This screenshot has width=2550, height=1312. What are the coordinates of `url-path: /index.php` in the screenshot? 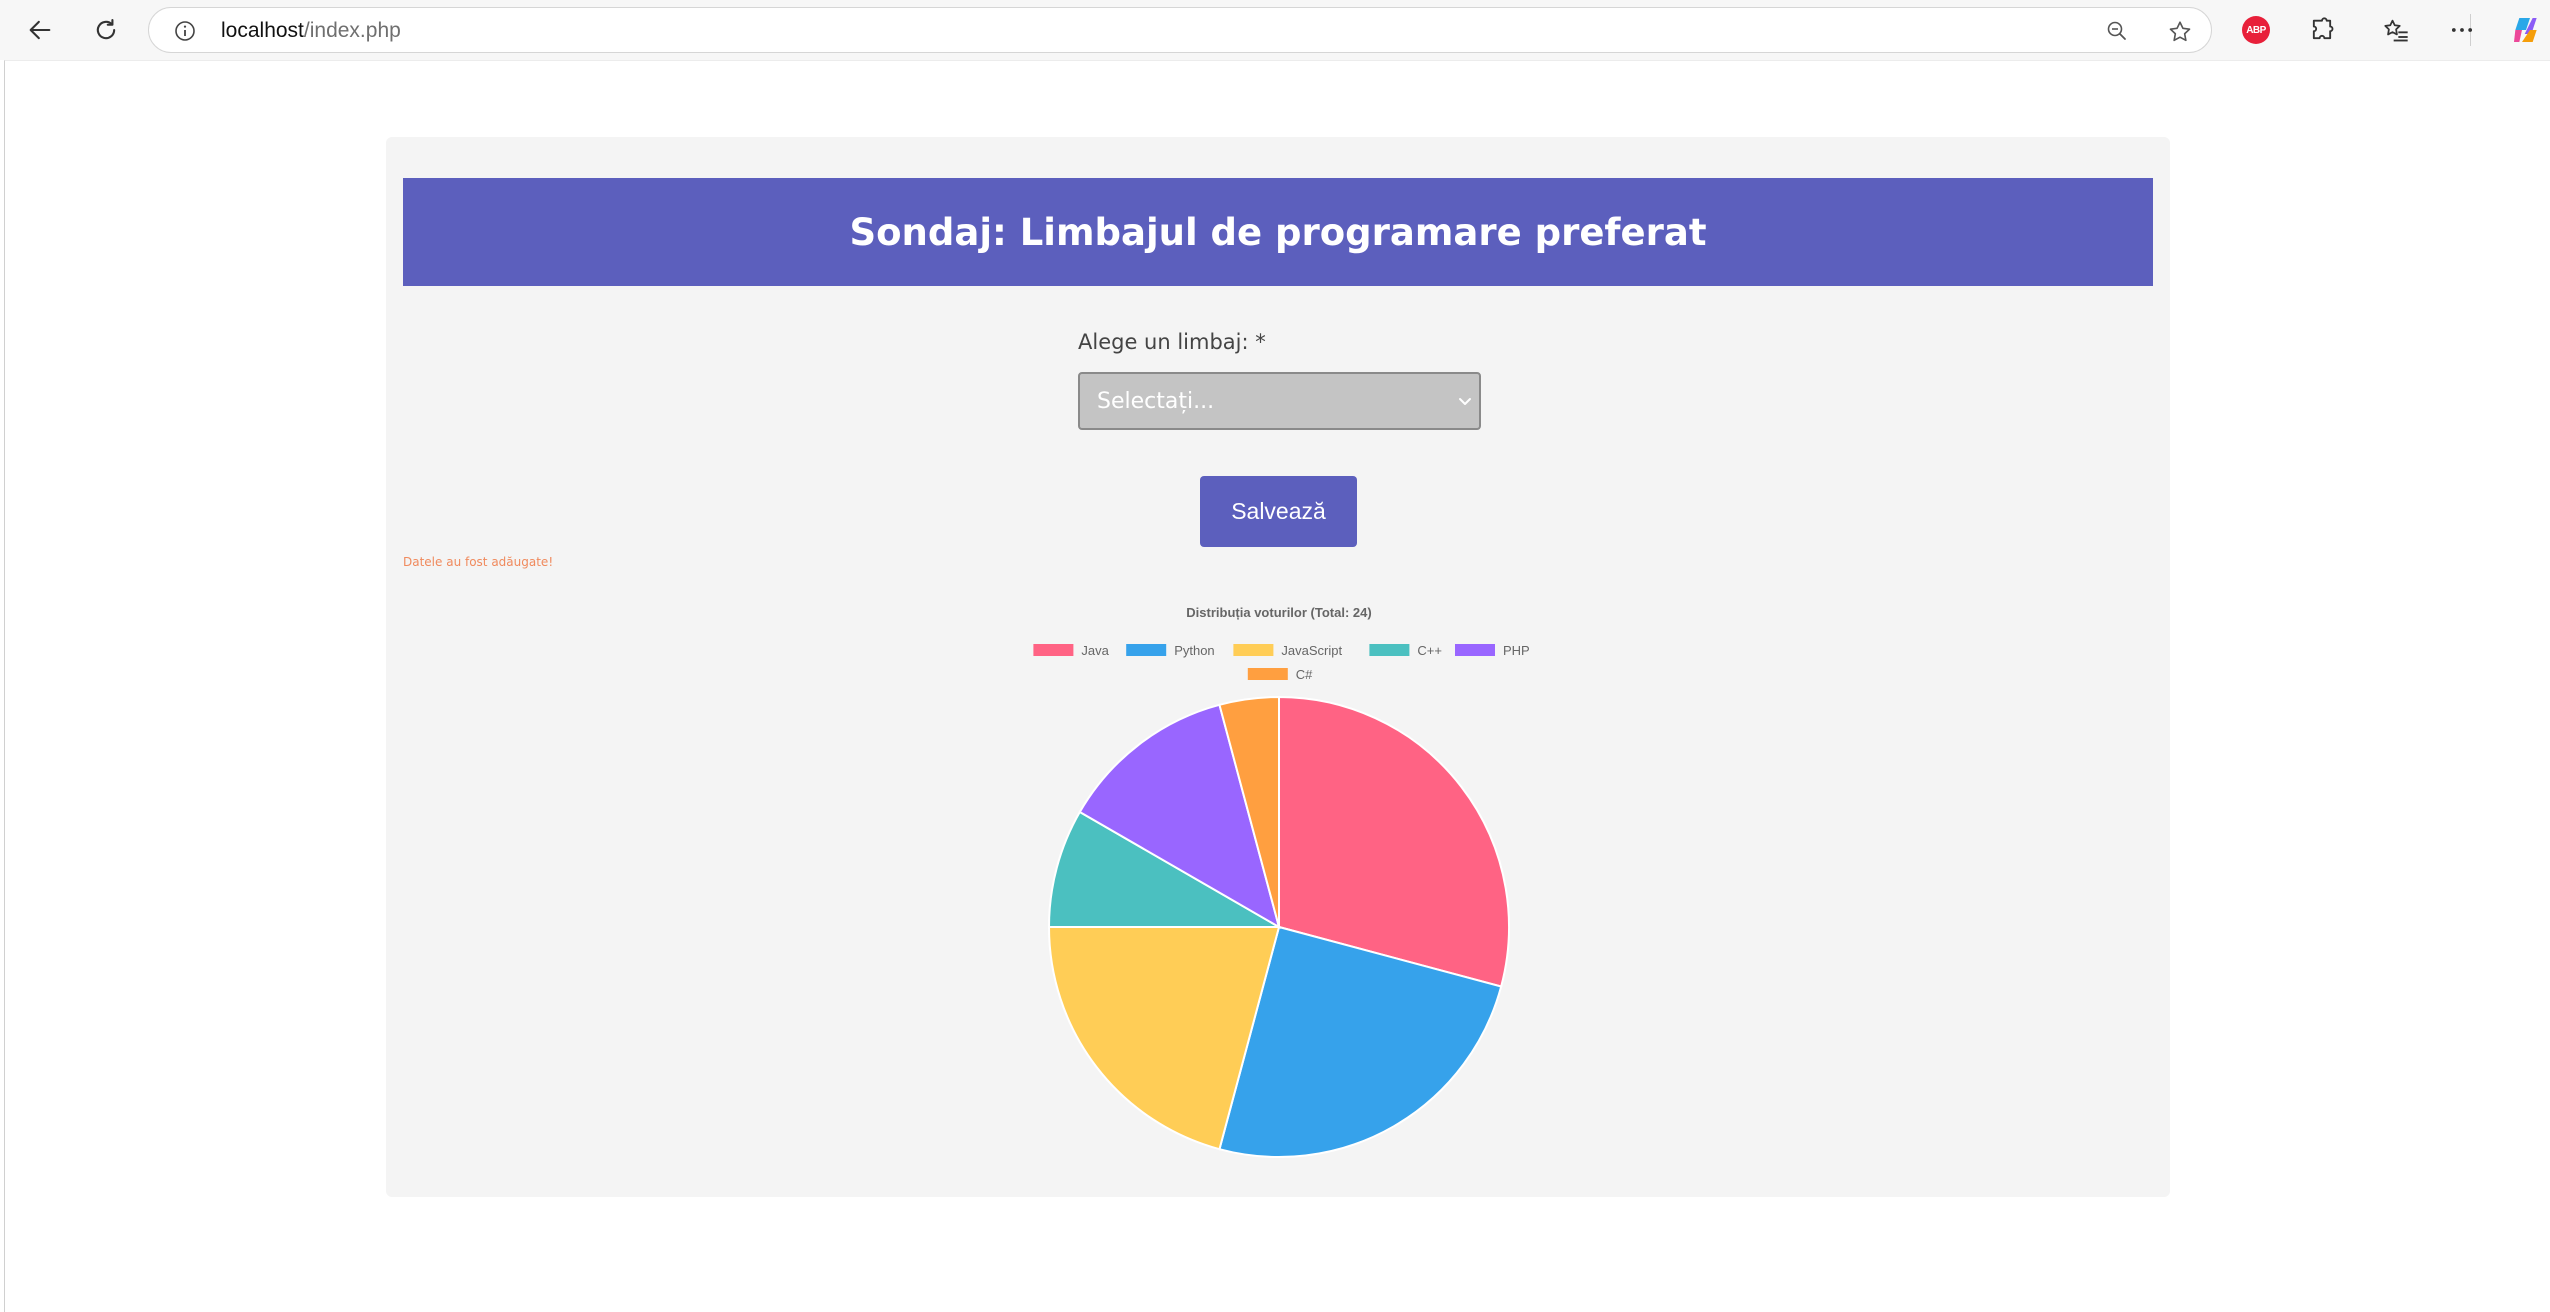 It's located at (352, 30).